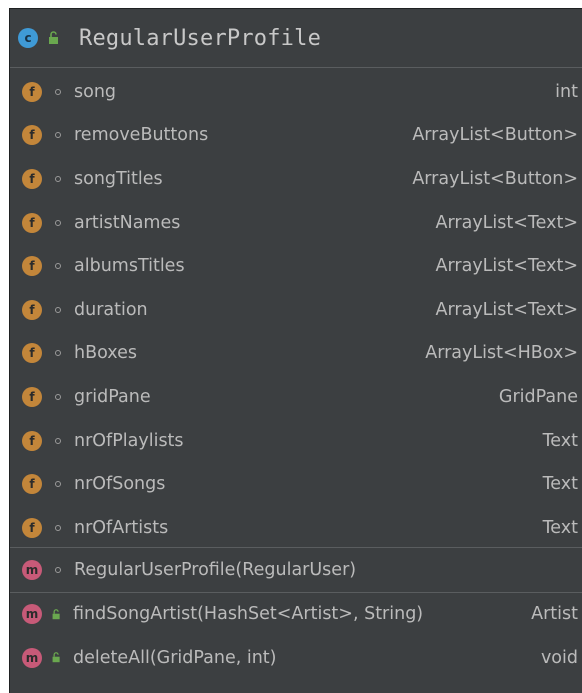 The width and height of the screenshot is (582, 693). Describe the element at coordinates (141, 135) in the screenshot. I see `field-name: removeButtons` at that location.